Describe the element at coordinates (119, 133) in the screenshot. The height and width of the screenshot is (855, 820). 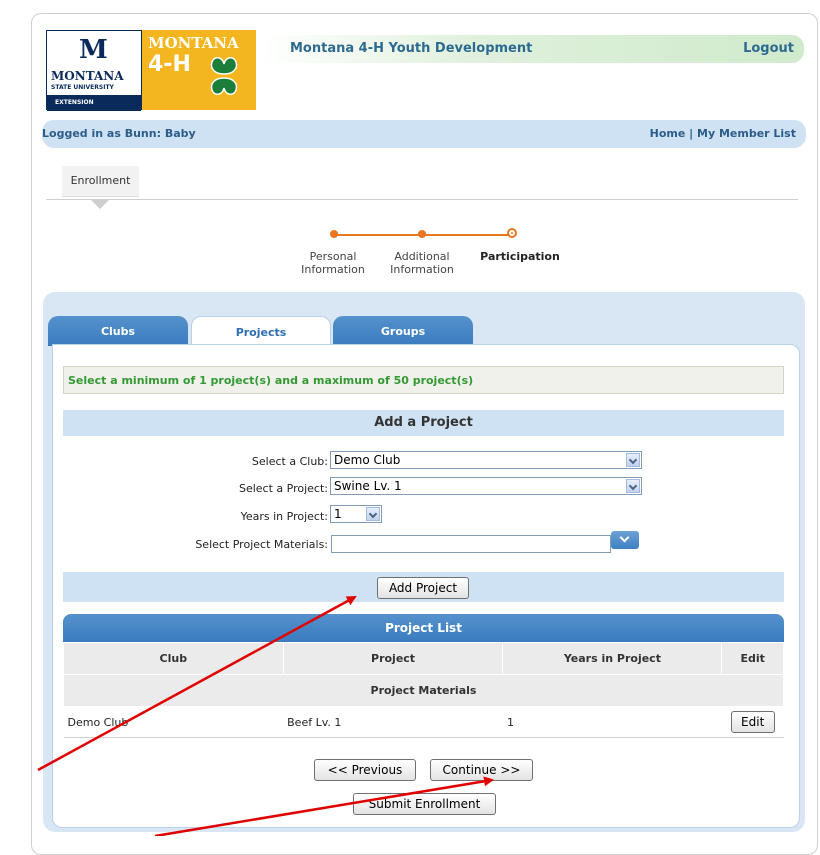
I see `logged-in-text: Logged in as Bunn: Baby` at that location.